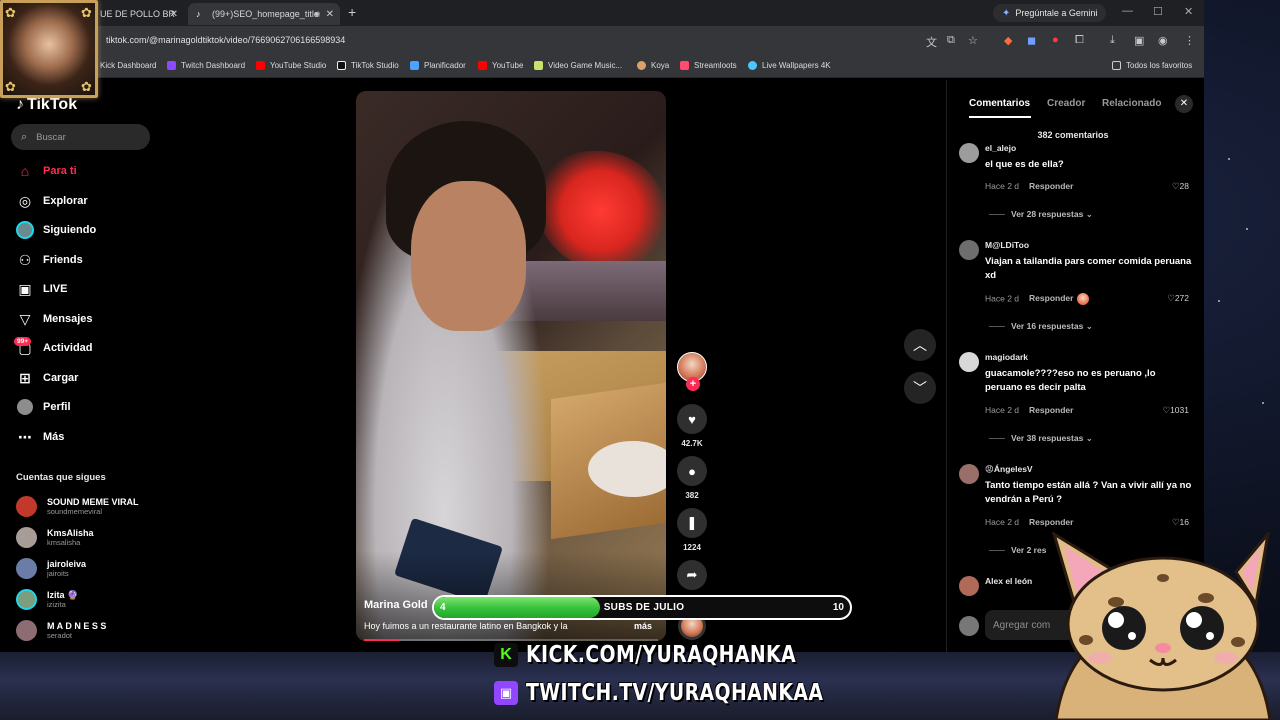 Image resolution: width=1280 pixels, height=720 pixels. I want to click on comment-like: ♡16, so click(1180, 522).